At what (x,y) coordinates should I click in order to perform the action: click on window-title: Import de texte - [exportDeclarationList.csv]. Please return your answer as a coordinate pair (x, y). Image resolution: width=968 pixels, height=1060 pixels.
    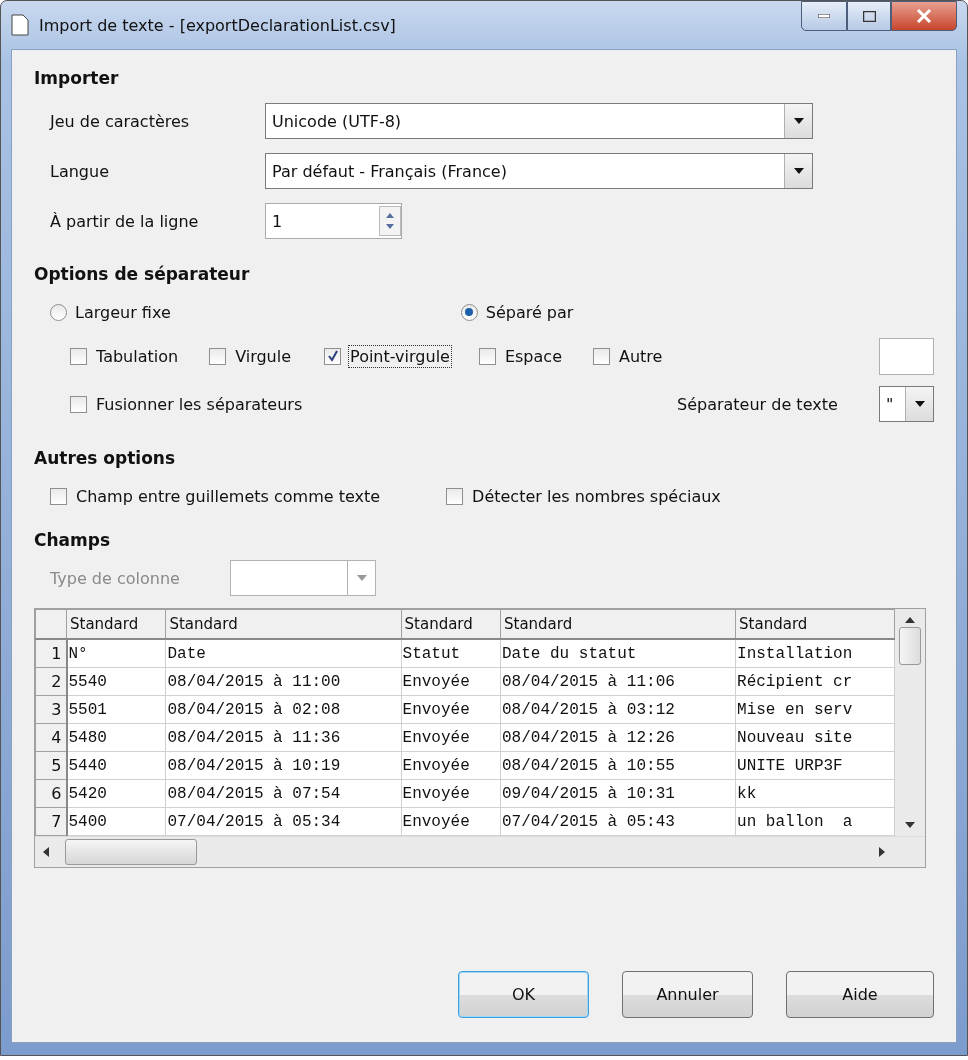
    Looking at the image, I should click on (217, 25).